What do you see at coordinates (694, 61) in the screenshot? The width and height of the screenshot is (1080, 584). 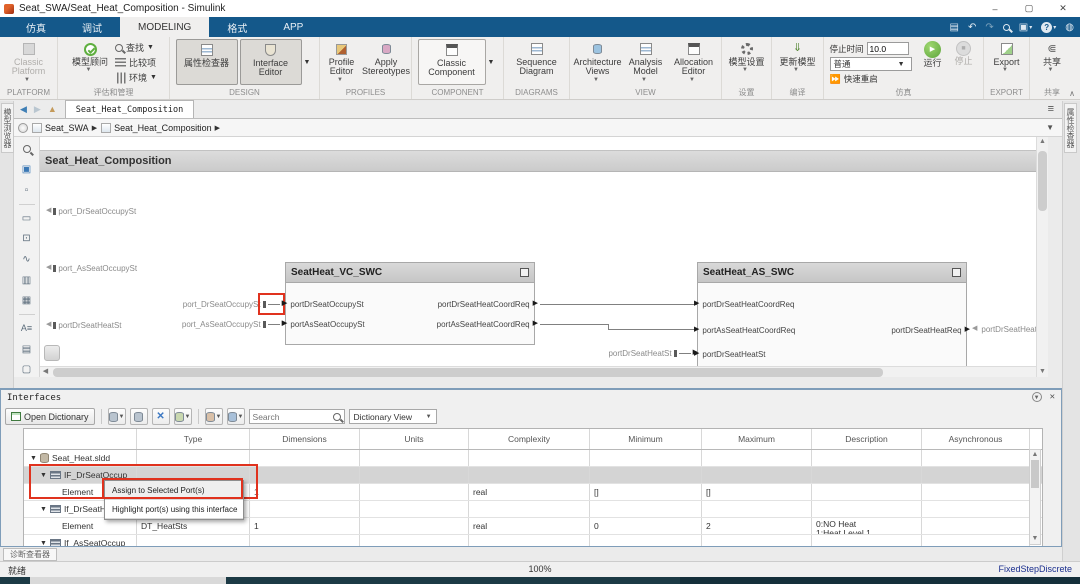 I see `allocation-editor-button: Allocation Editor ▼` at bounding box center [694, 61].